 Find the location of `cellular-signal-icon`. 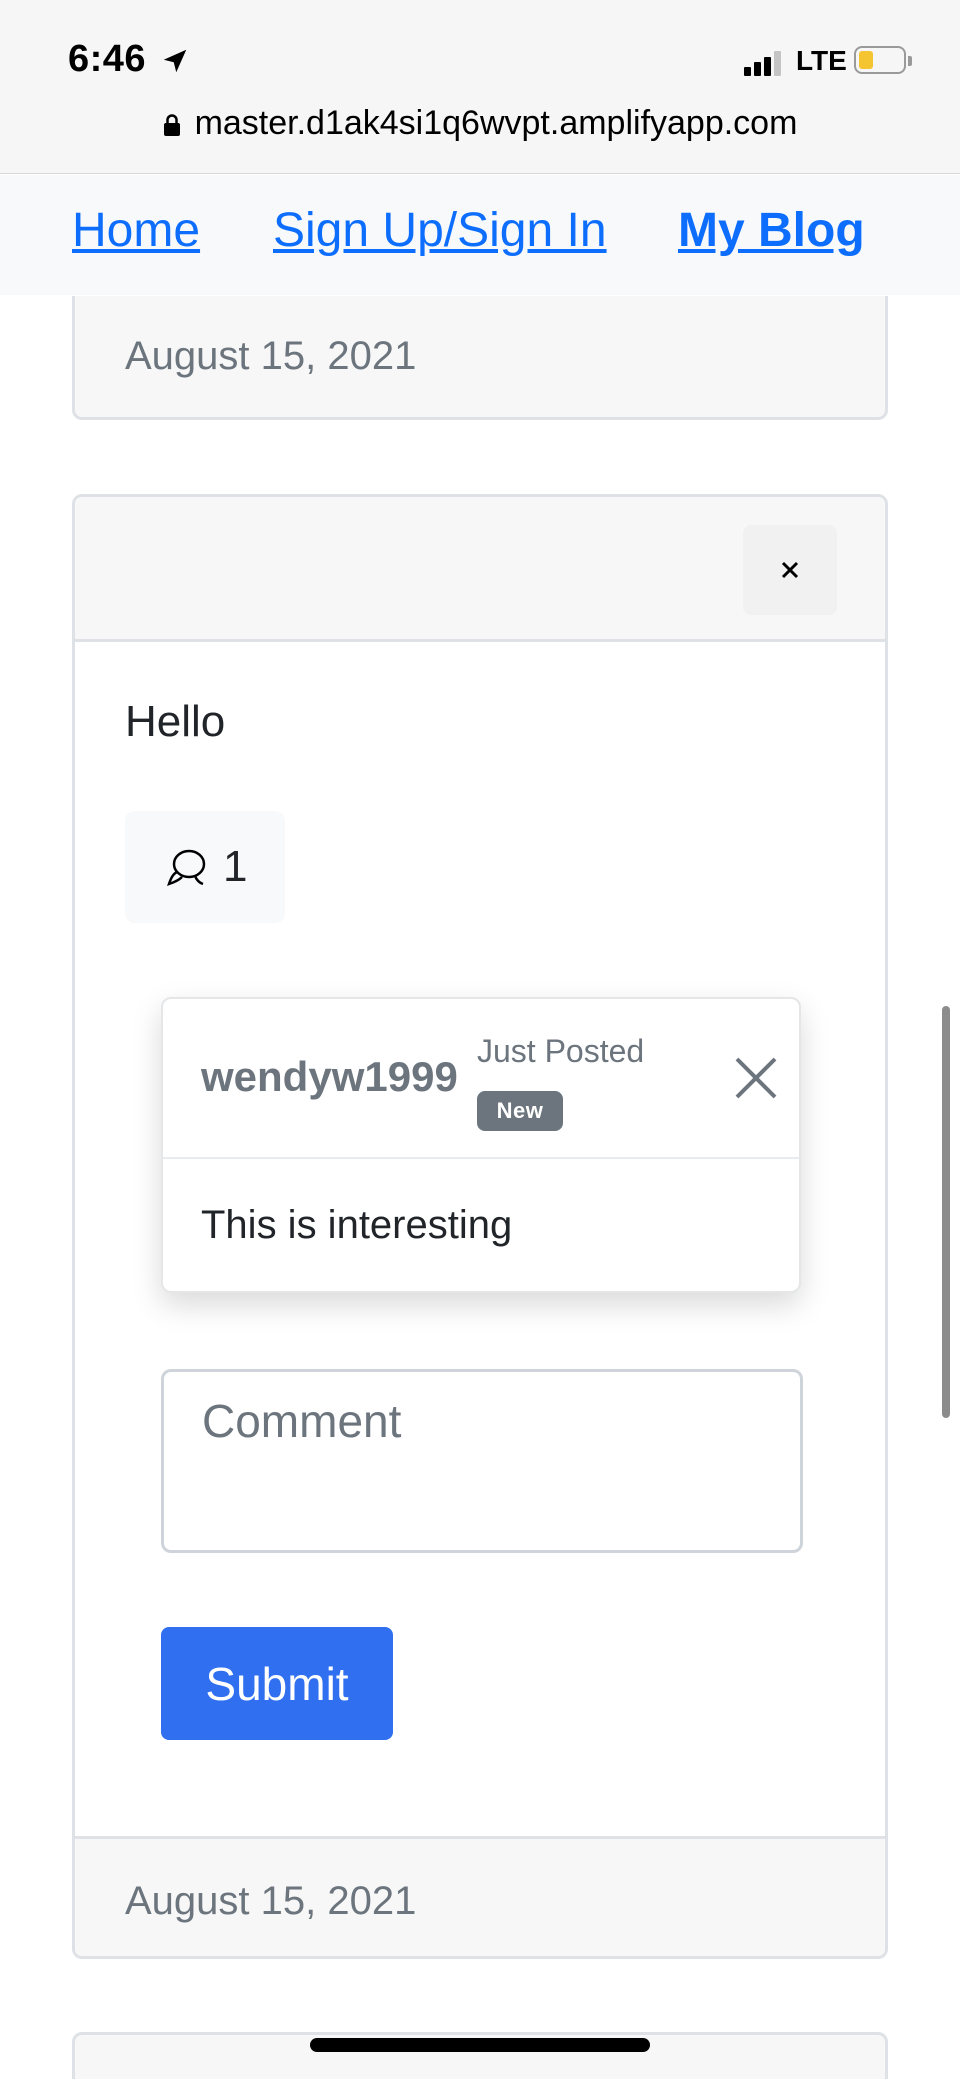

cellular-signal-icon is located at coordinates (764, 63).